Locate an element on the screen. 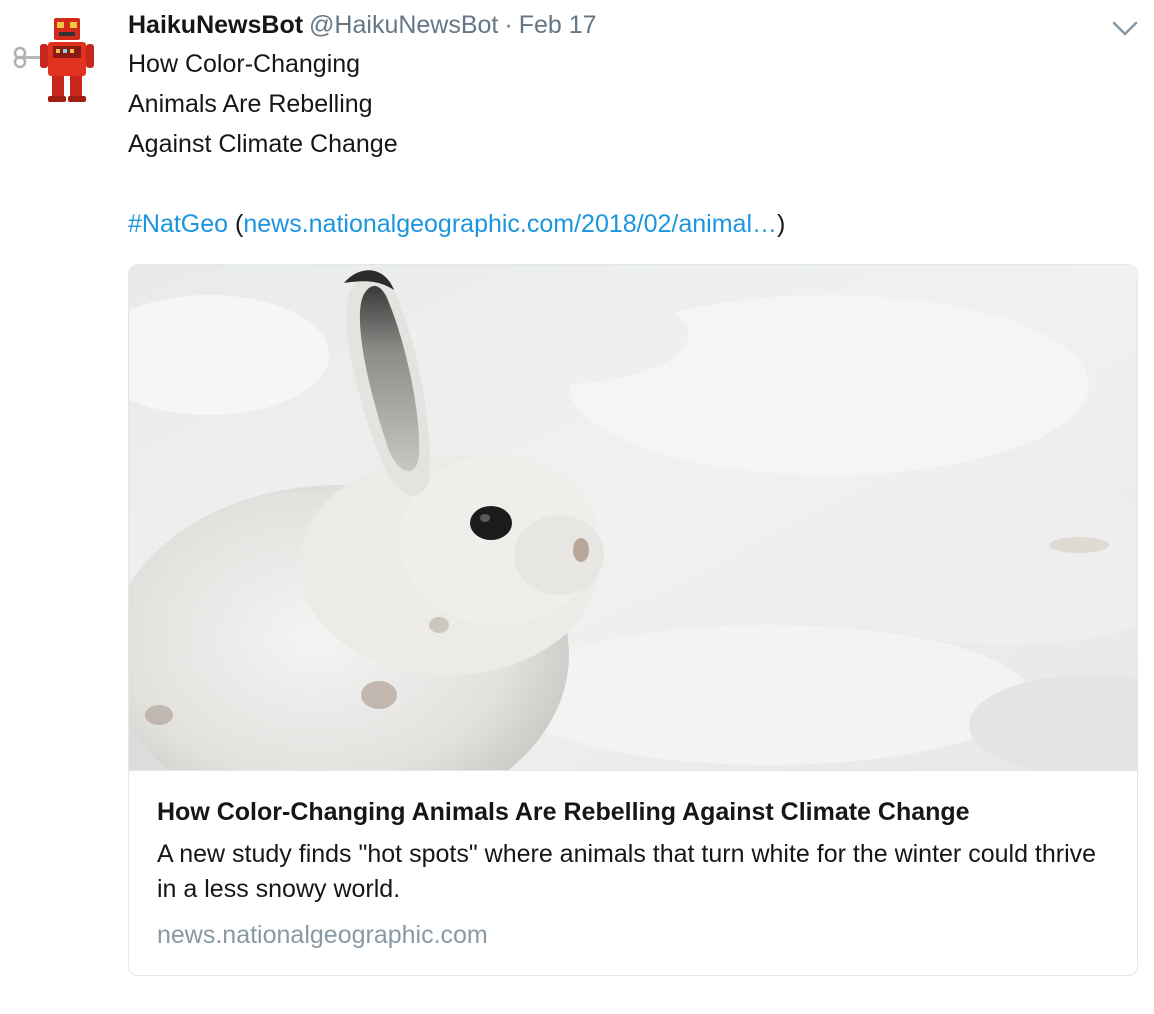 This screenshot has width=1154, height=1014. chevron-down-icon is located at coordinates (1125, 28).